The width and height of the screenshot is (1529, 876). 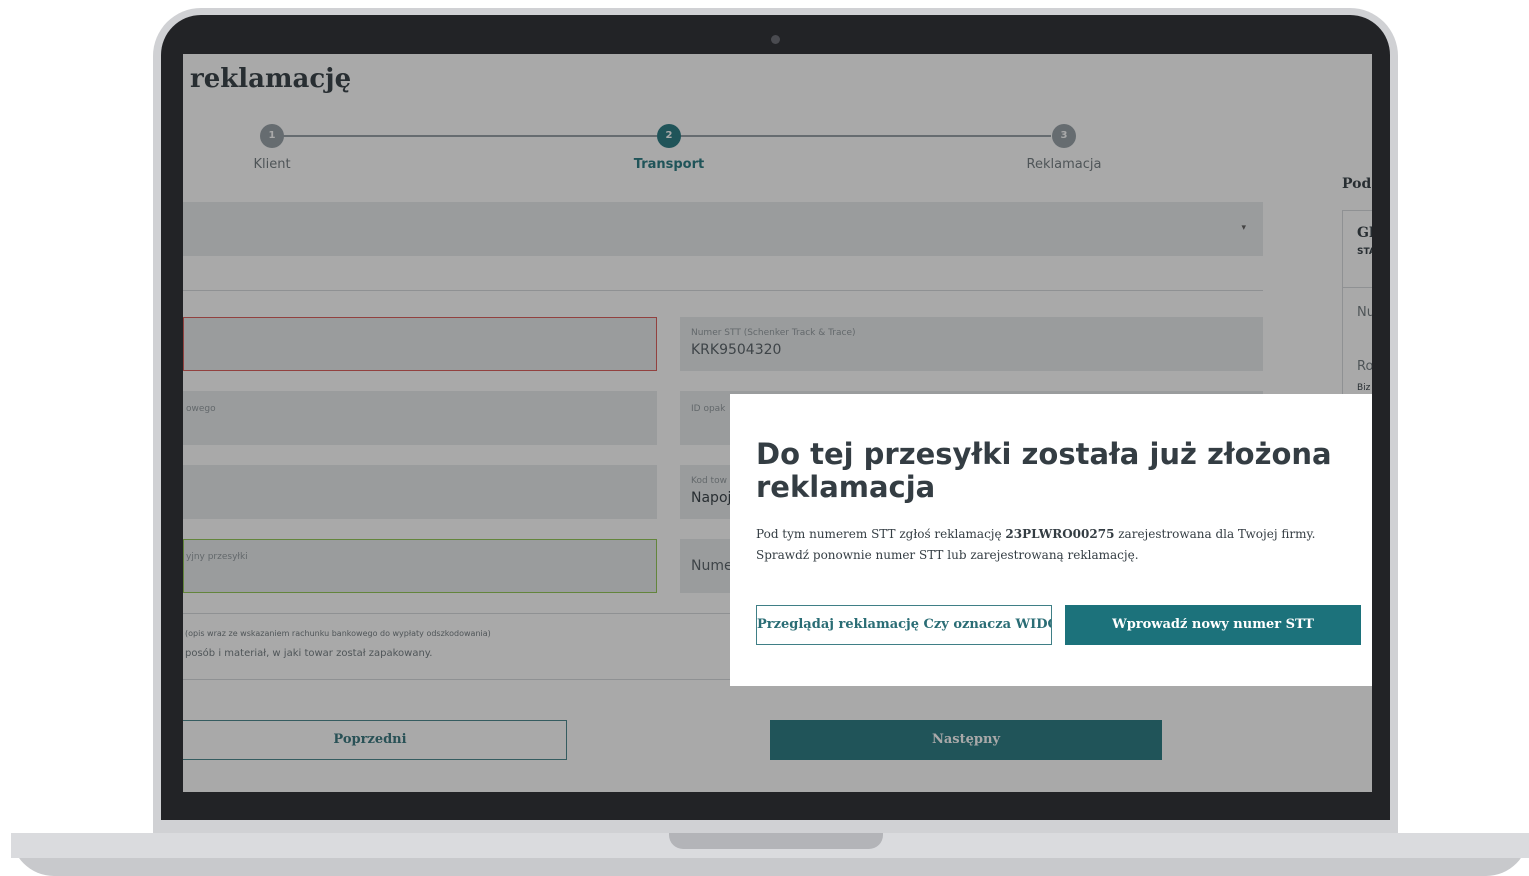 What do you see at coordinates (775, 39) in the screenshot?
I see `camera-icon` at bounding box center [775, 39].